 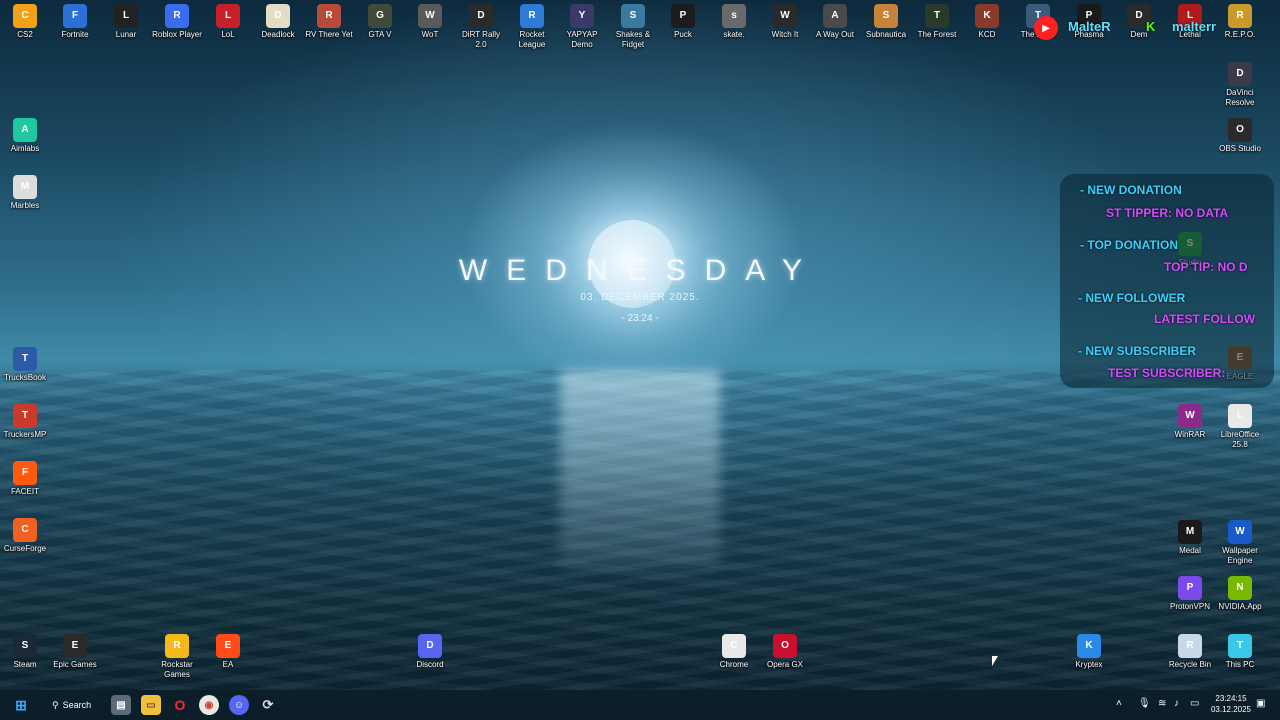 What do you see at coordinates (151, 705) in the screenshot?
I see `file-explorer-icon: ▭` at bounding box center [151, 705].